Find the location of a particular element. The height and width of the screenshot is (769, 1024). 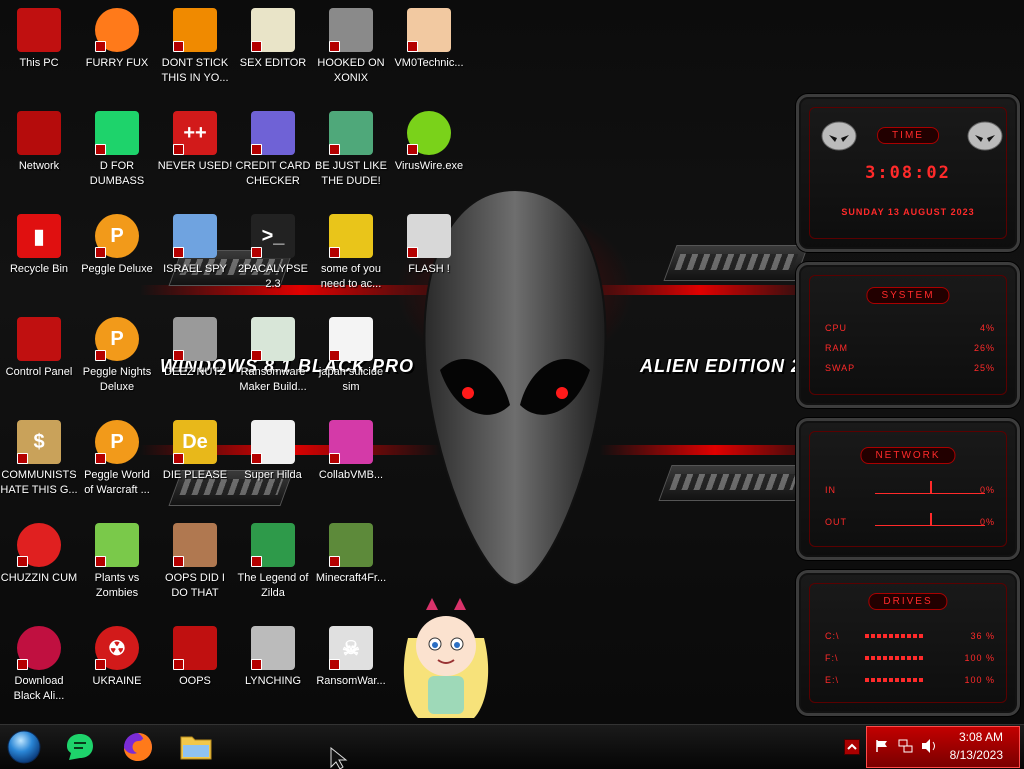

desktop-icon: De DIE PLEASE is located at coordinates (195, 447).